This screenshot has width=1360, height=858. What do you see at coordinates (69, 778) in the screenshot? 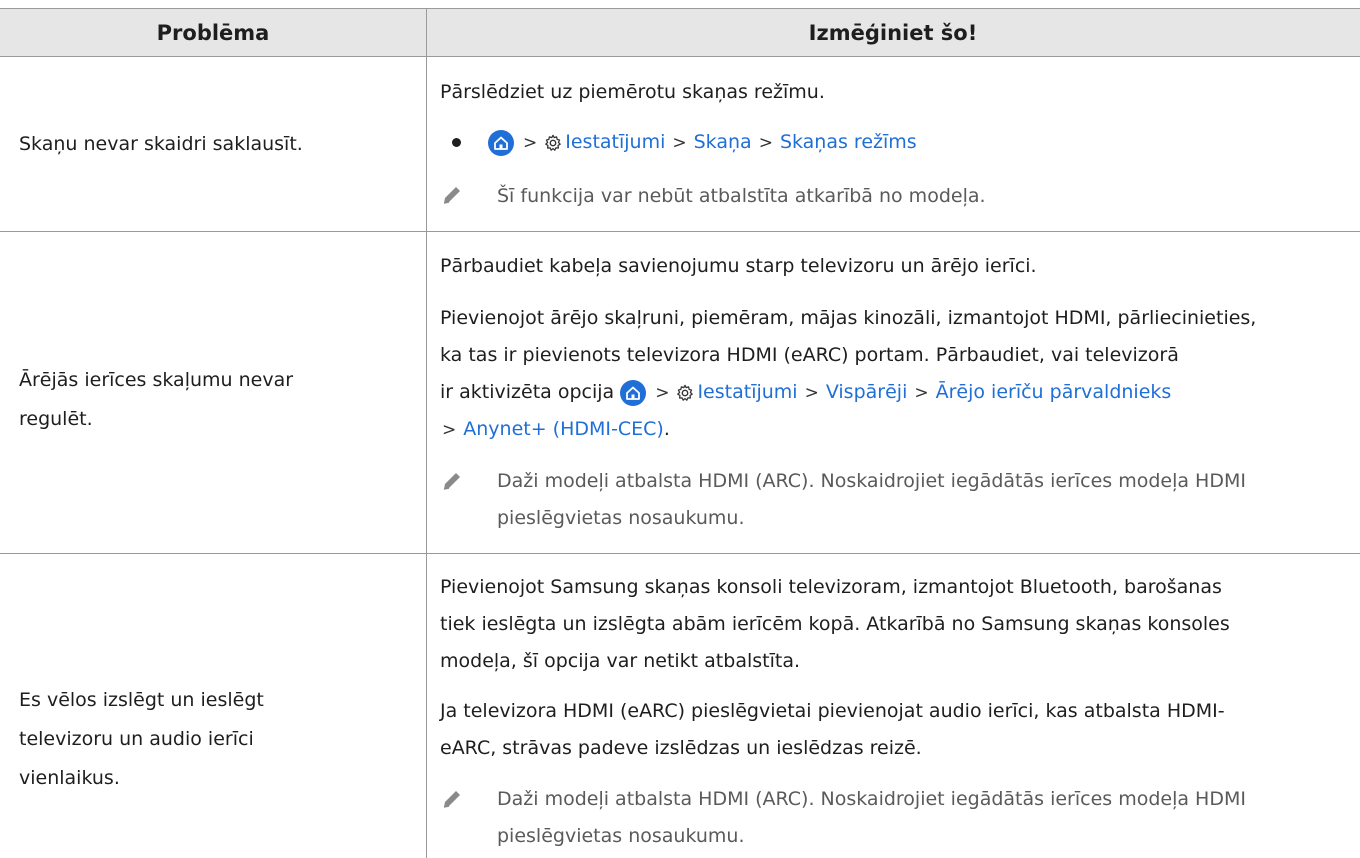
I see `row3-problem-line3: vienlaikus.` at bounding box center [69, 778].